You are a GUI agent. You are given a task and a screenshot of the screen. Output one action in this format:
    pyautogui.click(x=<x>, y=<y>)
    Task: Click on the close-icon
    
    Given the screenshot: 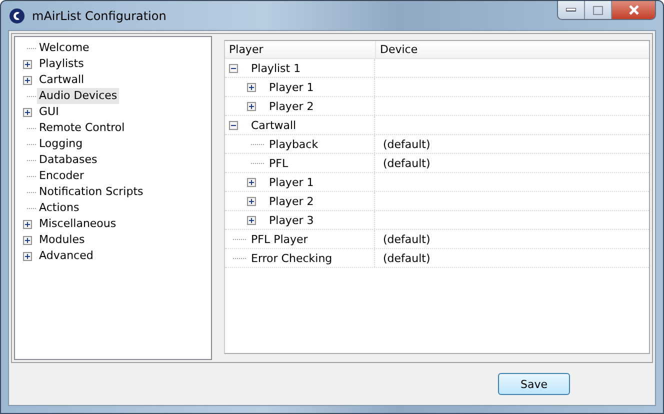 What is the action you would take?
    pyautogui.click(x=634, y=10)
    